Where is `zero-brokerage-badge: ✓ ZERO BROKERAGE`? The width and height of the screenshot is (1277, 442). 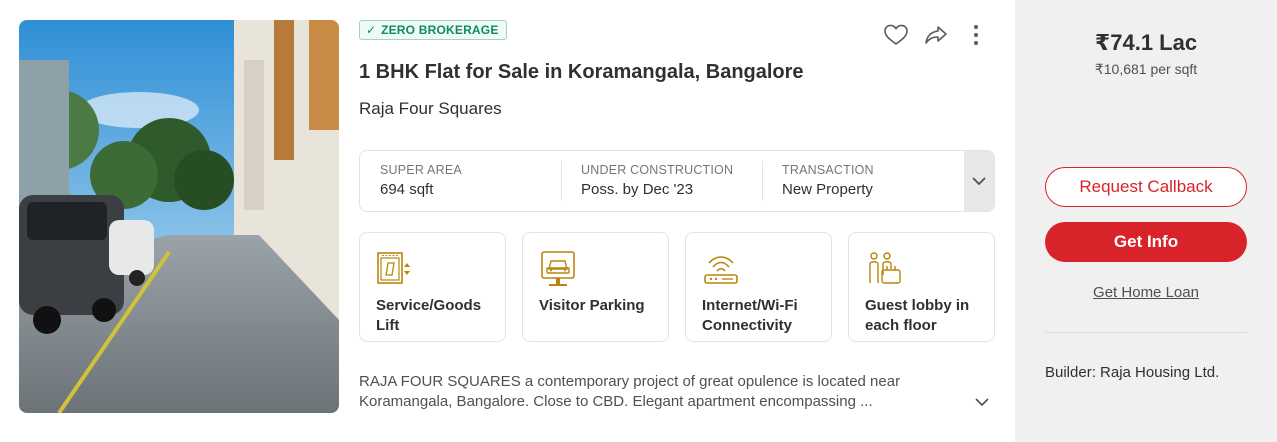
zero-brokerage-badge: ✓ ZERO BROKERAGE is located at coordinates (433, 30).